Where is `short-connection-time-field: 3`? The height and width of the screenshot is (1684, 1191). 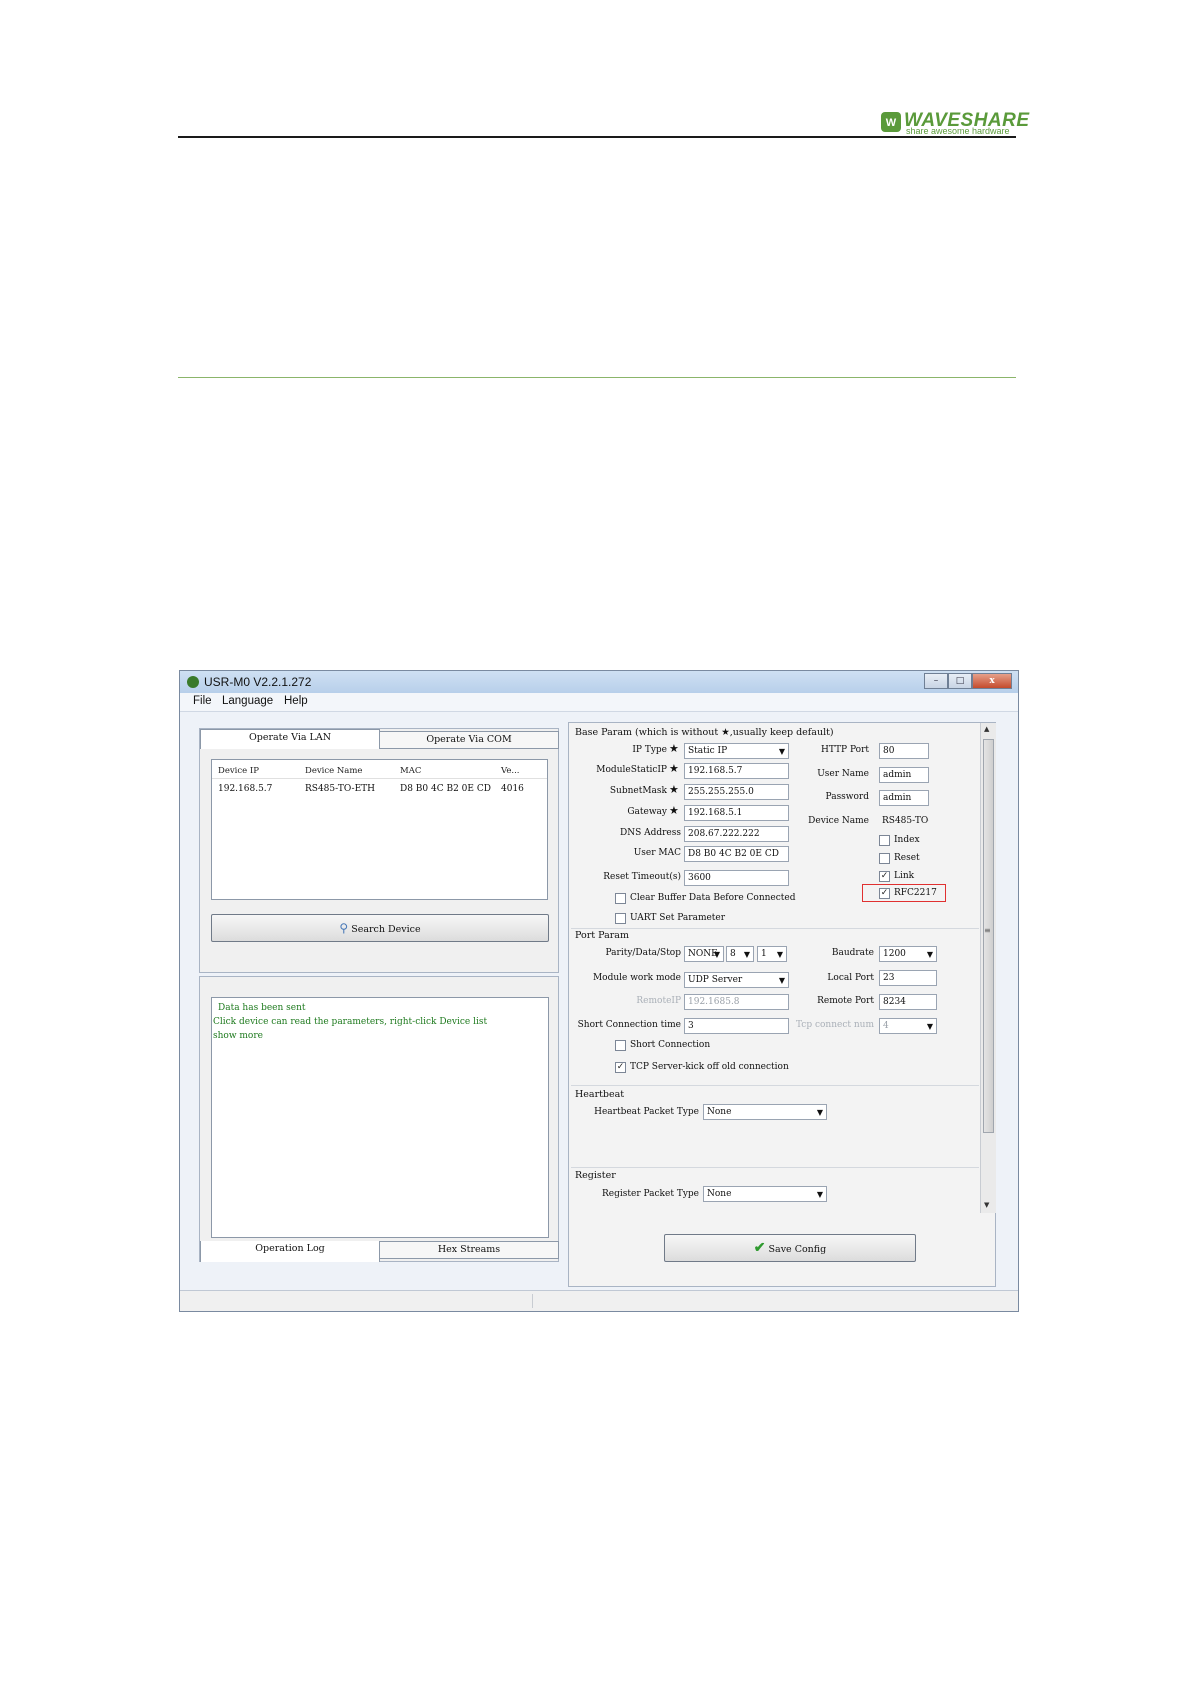 short-connection-time-field: 3 is located at coordinates (736, 1026).